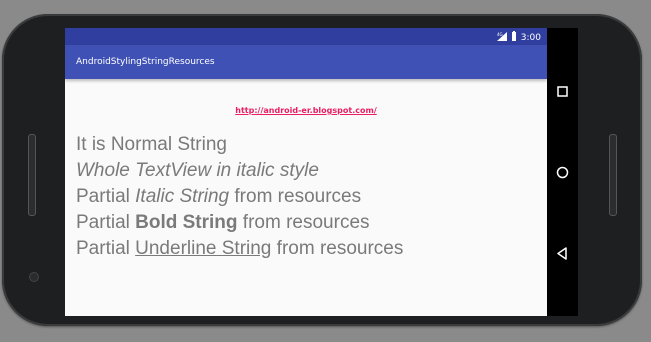 The image size is (651, 342). What do you see at coordinates (562, 253) in the screenshot?
I see `back-icon` at bounding box center [562, 253].